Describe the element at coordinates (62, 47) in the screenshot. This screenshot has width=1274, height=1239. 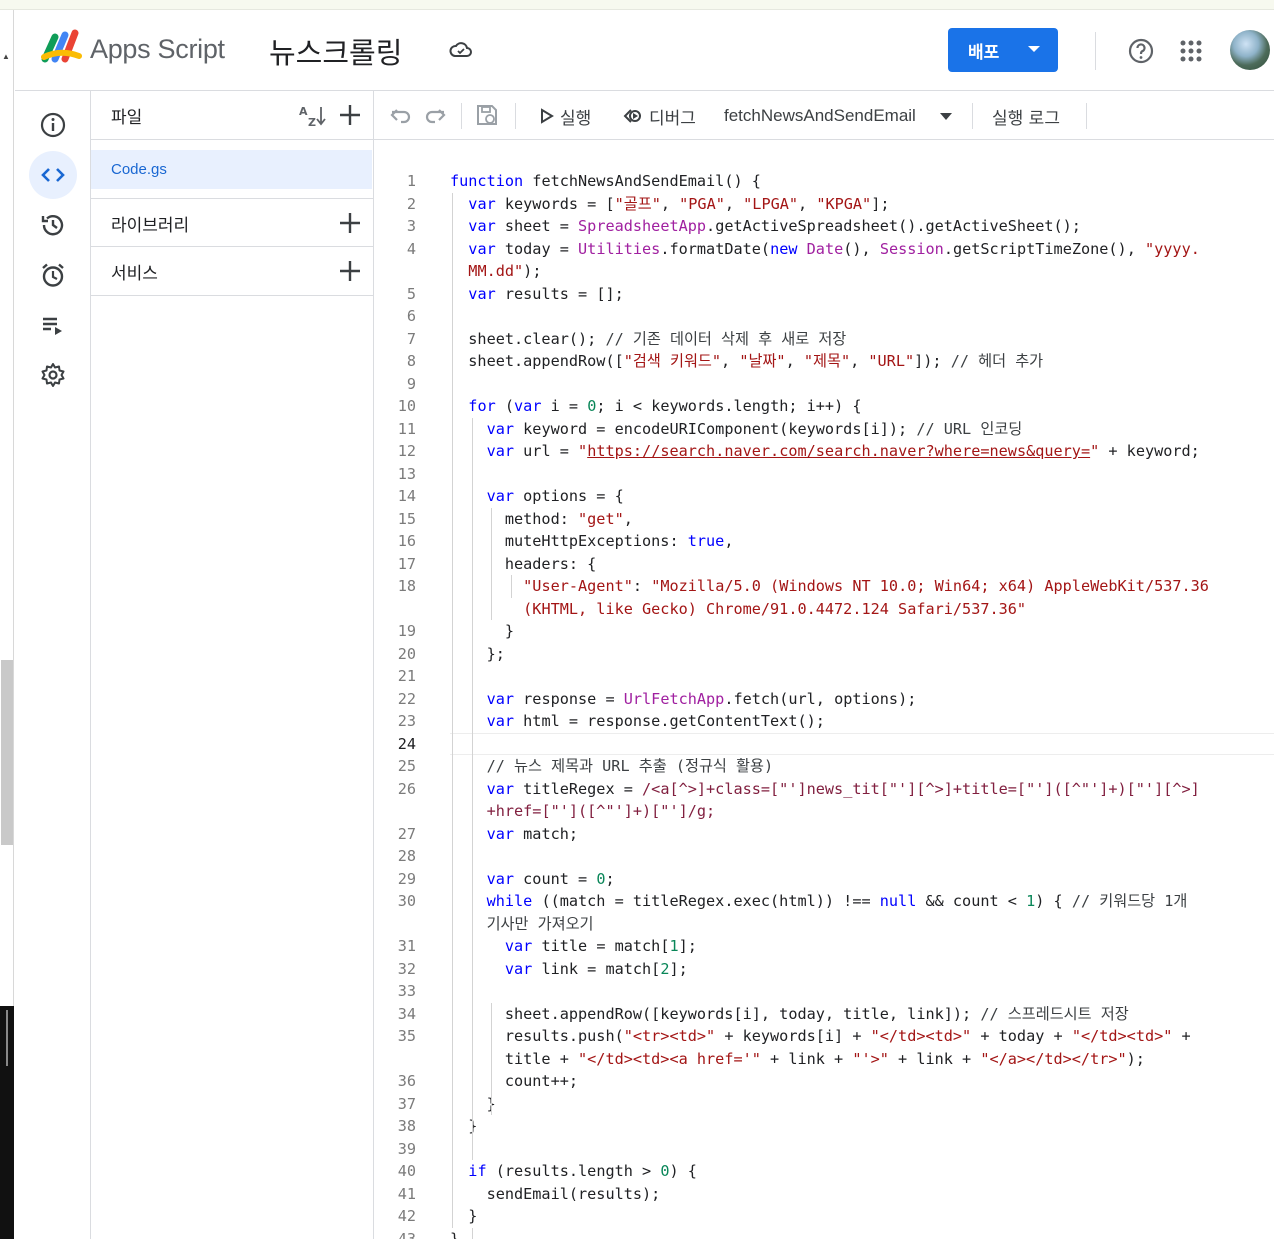
I see `apps-script-logo-icon` at that location.